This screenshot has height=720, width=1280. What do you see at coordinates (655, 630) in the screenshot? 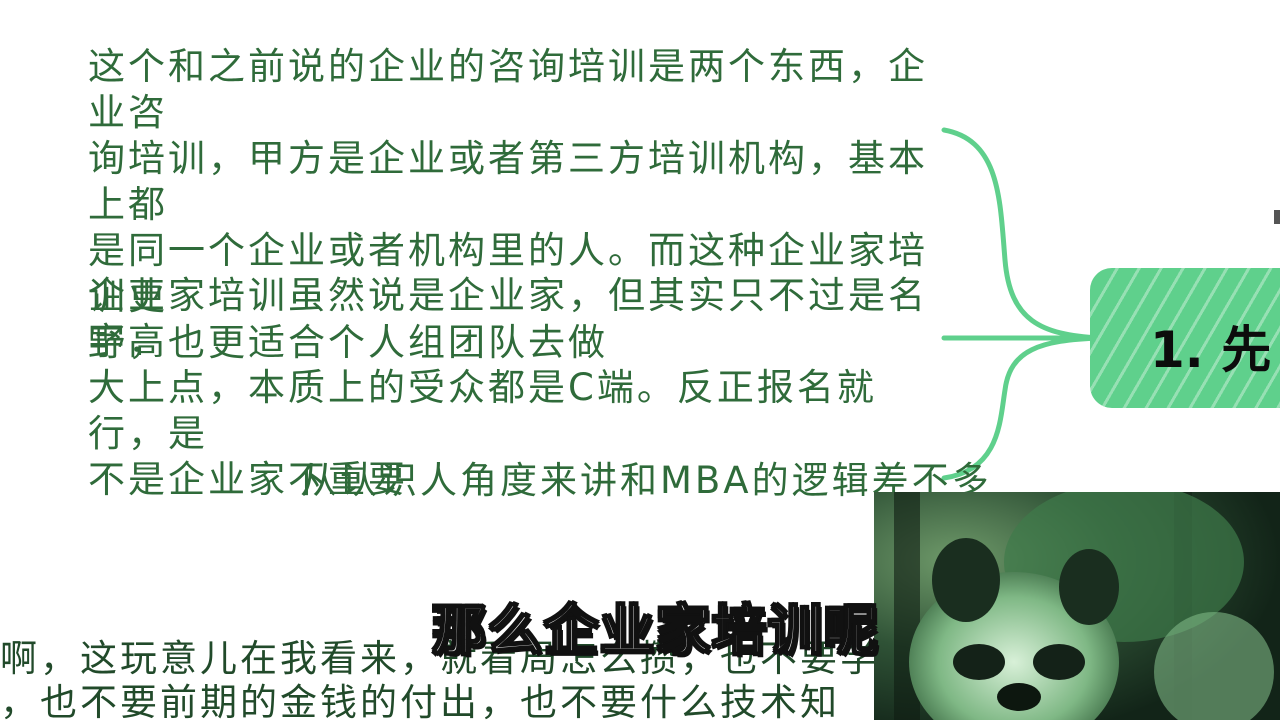
I see `video-subtitle: 那么企业家培训呢` at bounding box center [655, 630].